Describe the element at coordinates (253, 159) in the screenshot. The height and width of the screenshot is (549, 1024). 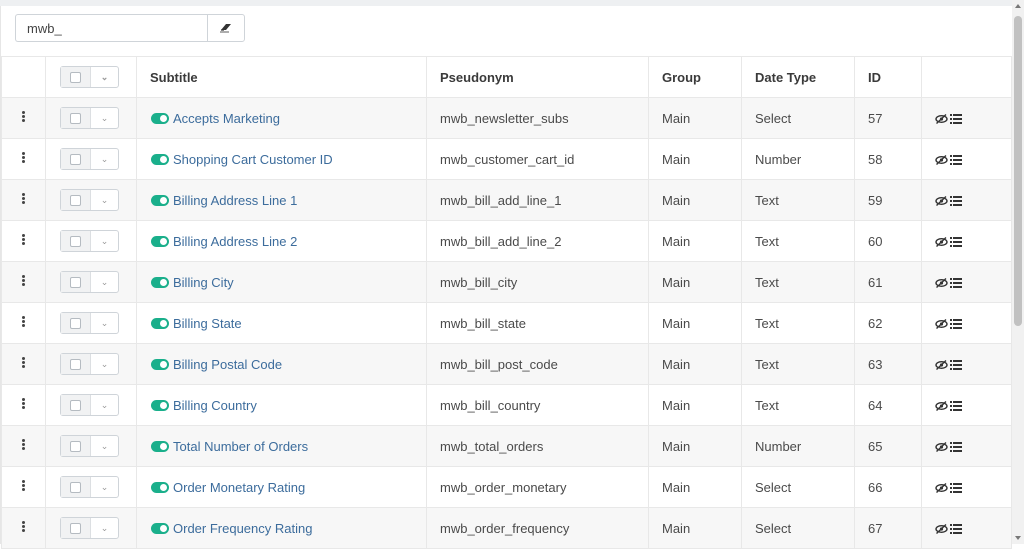
I see `subtitle-link: Shopping Cart Customer ID` at that location.